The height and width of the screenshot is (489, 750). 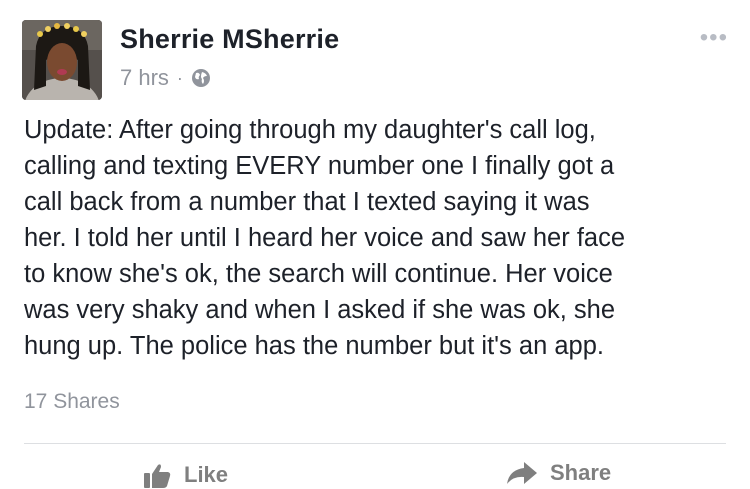 I want to click on share-button: Share, so click(x=558, y=473).